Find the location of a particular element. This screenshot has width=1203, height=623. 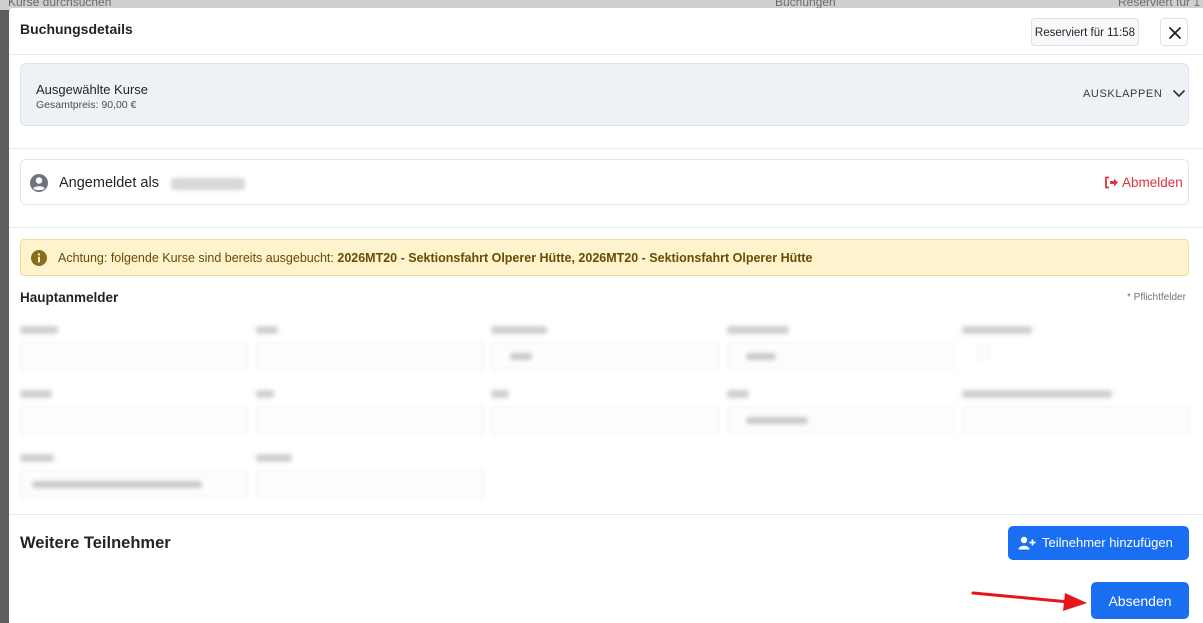

submit-button: Absenden is located at coordinates (1140, 600).